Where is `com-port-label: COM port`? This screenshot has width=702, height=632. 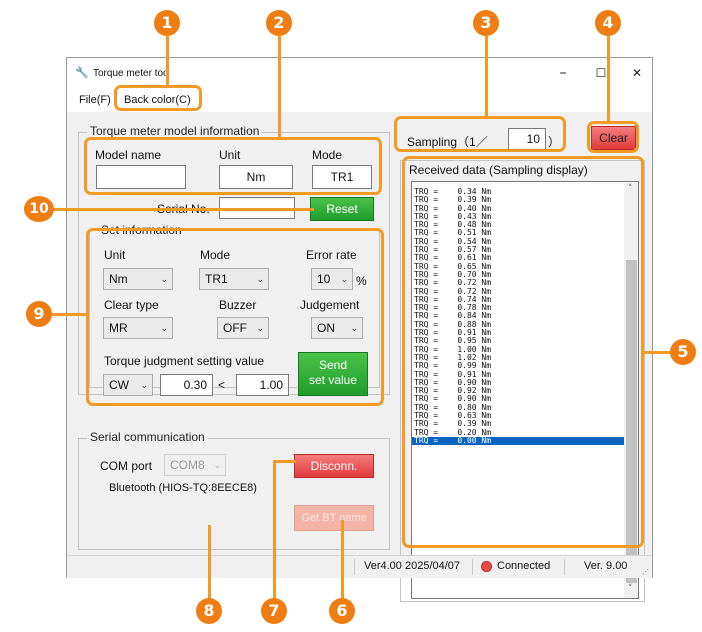
com-port-label: COM port is located at coordinates (126, 466).